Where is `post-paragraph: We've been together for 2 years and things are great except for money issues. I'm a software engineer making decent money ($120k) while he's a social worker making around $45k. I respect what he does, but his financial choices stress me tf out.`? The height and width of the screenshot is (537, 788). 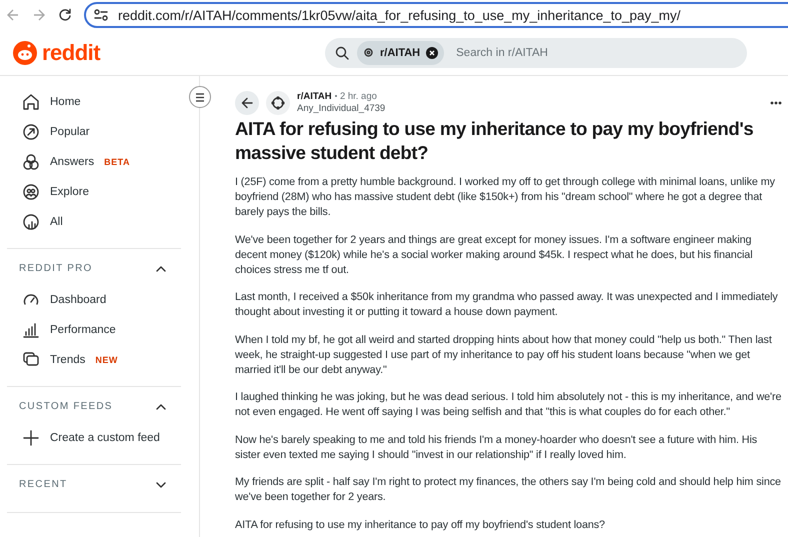 post-paragraph: We've been together for 2 years and things are great except for money issues. I'm a software engineer making decent money ($120k) while he's a social worker making around $45k. I respect what he does, but his financial choices stress me tf out. is located at coordinates (494, 255).